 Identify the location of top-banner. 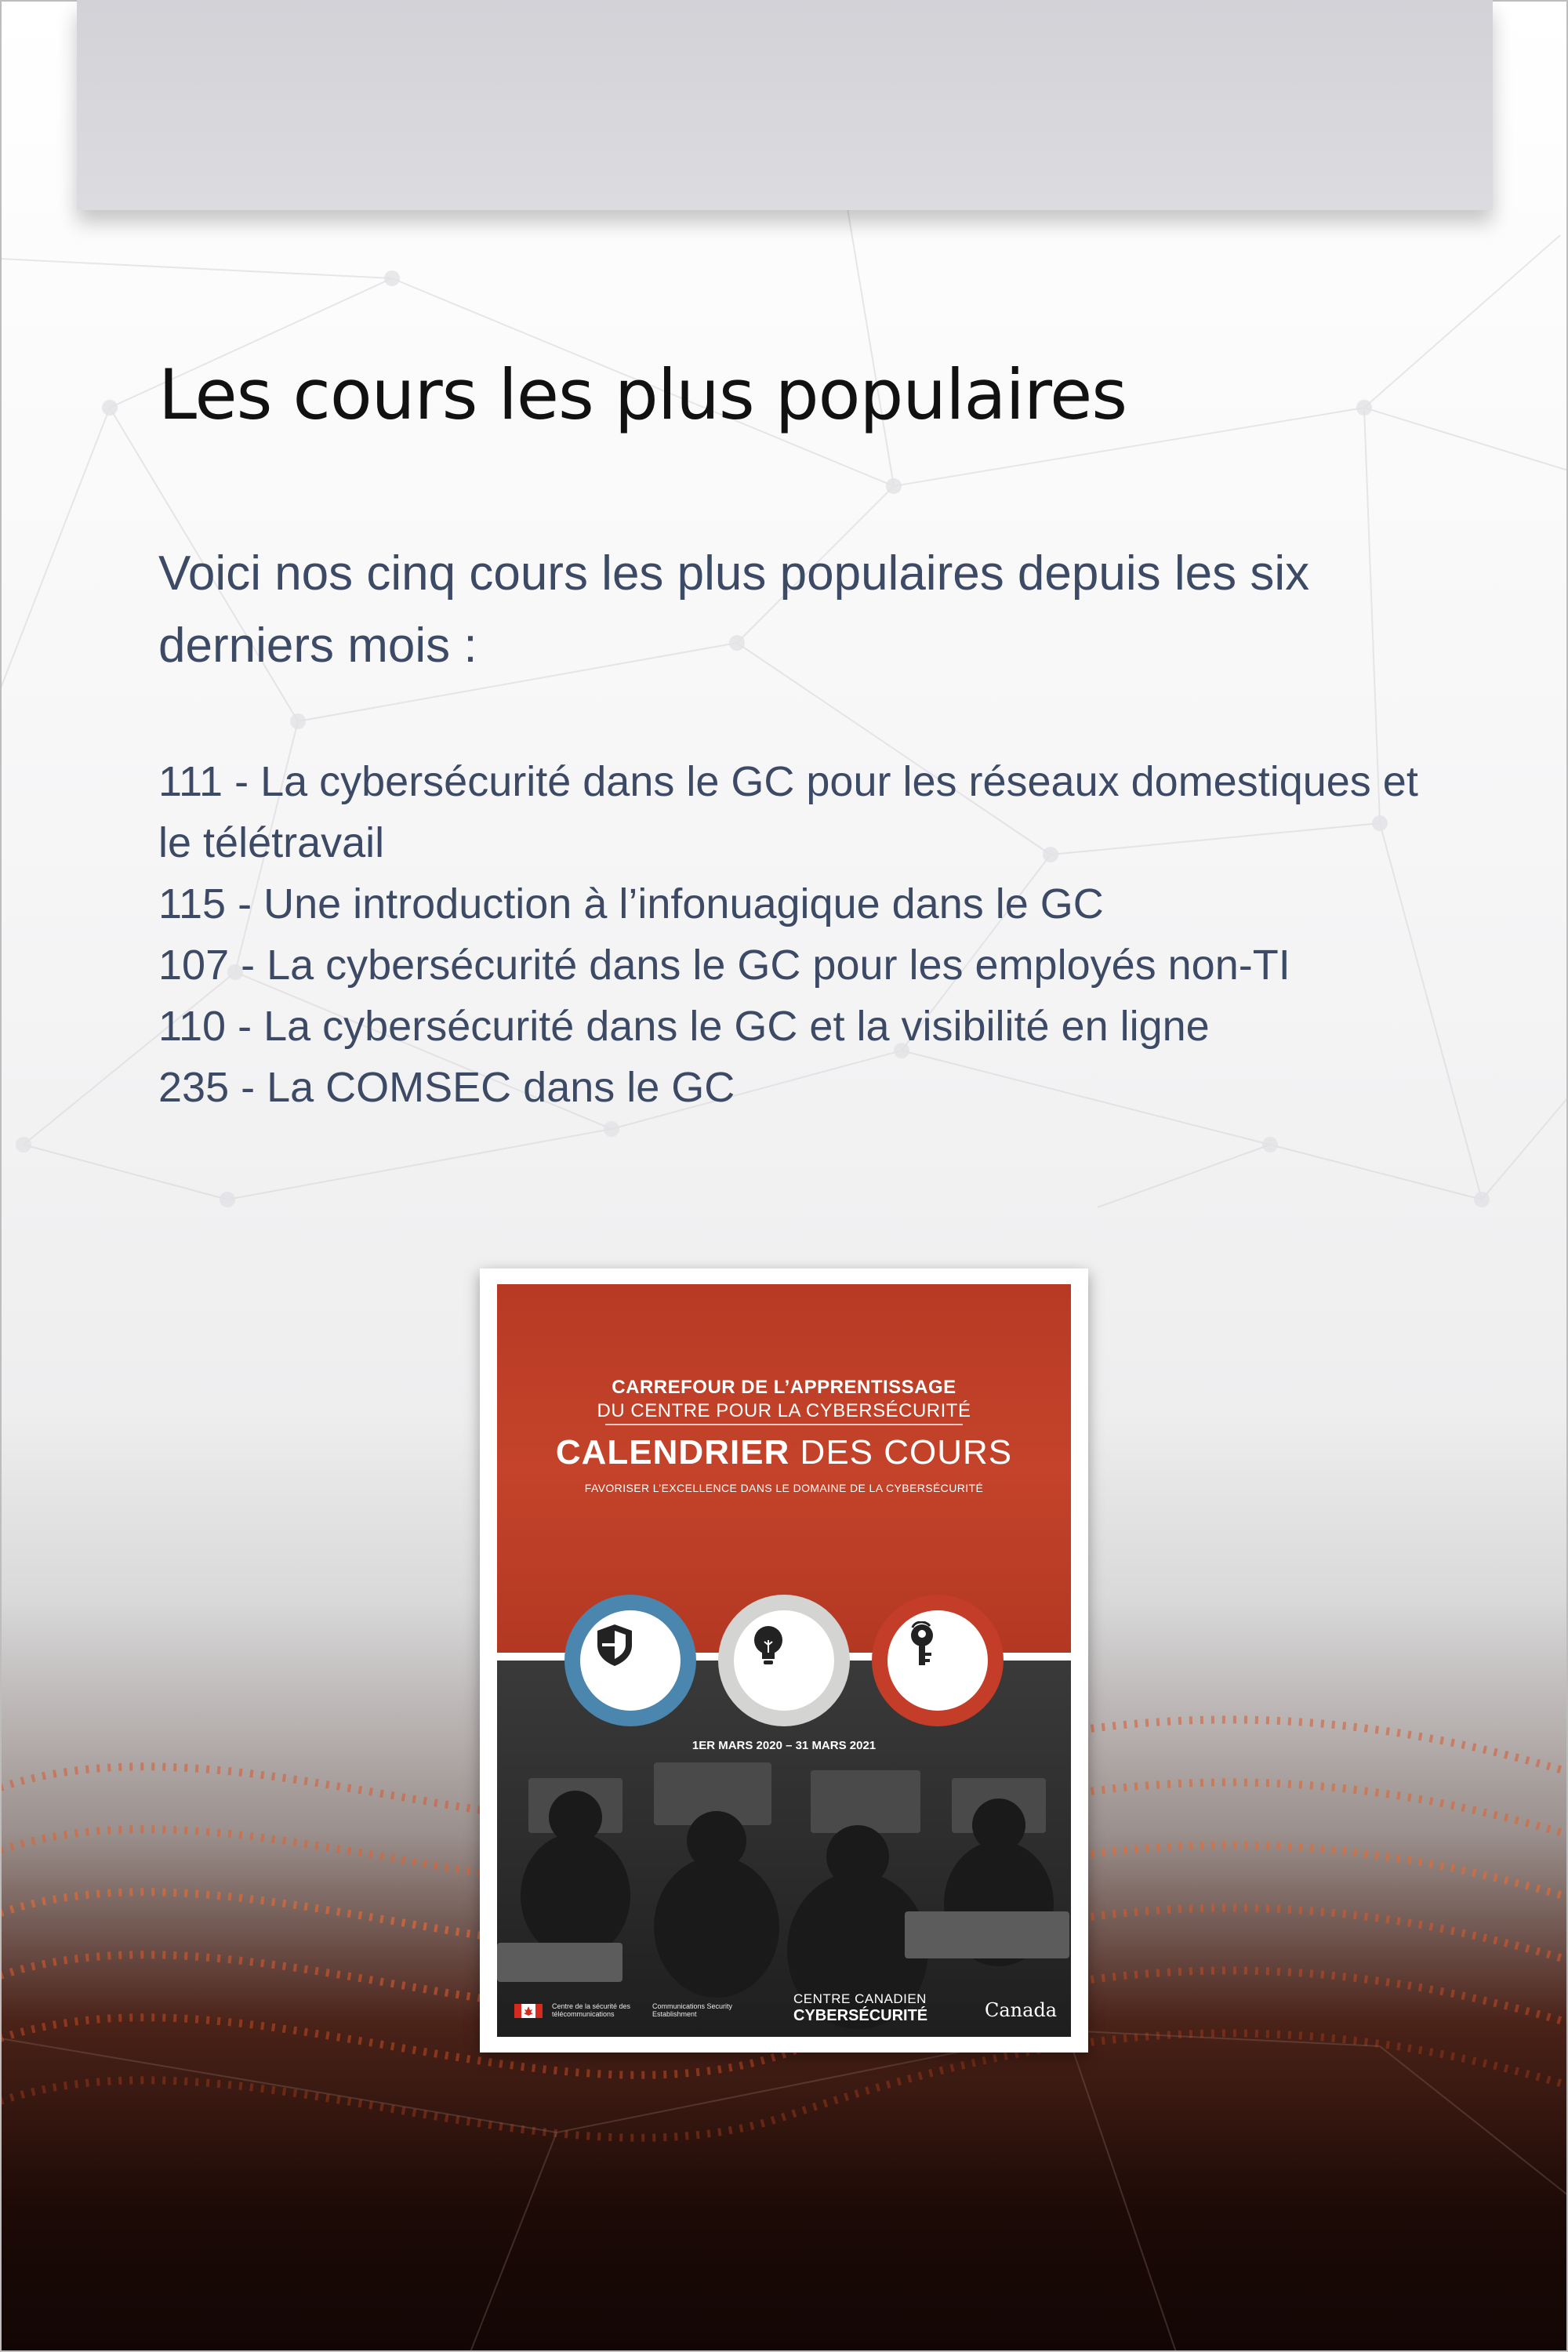
(785, 105).